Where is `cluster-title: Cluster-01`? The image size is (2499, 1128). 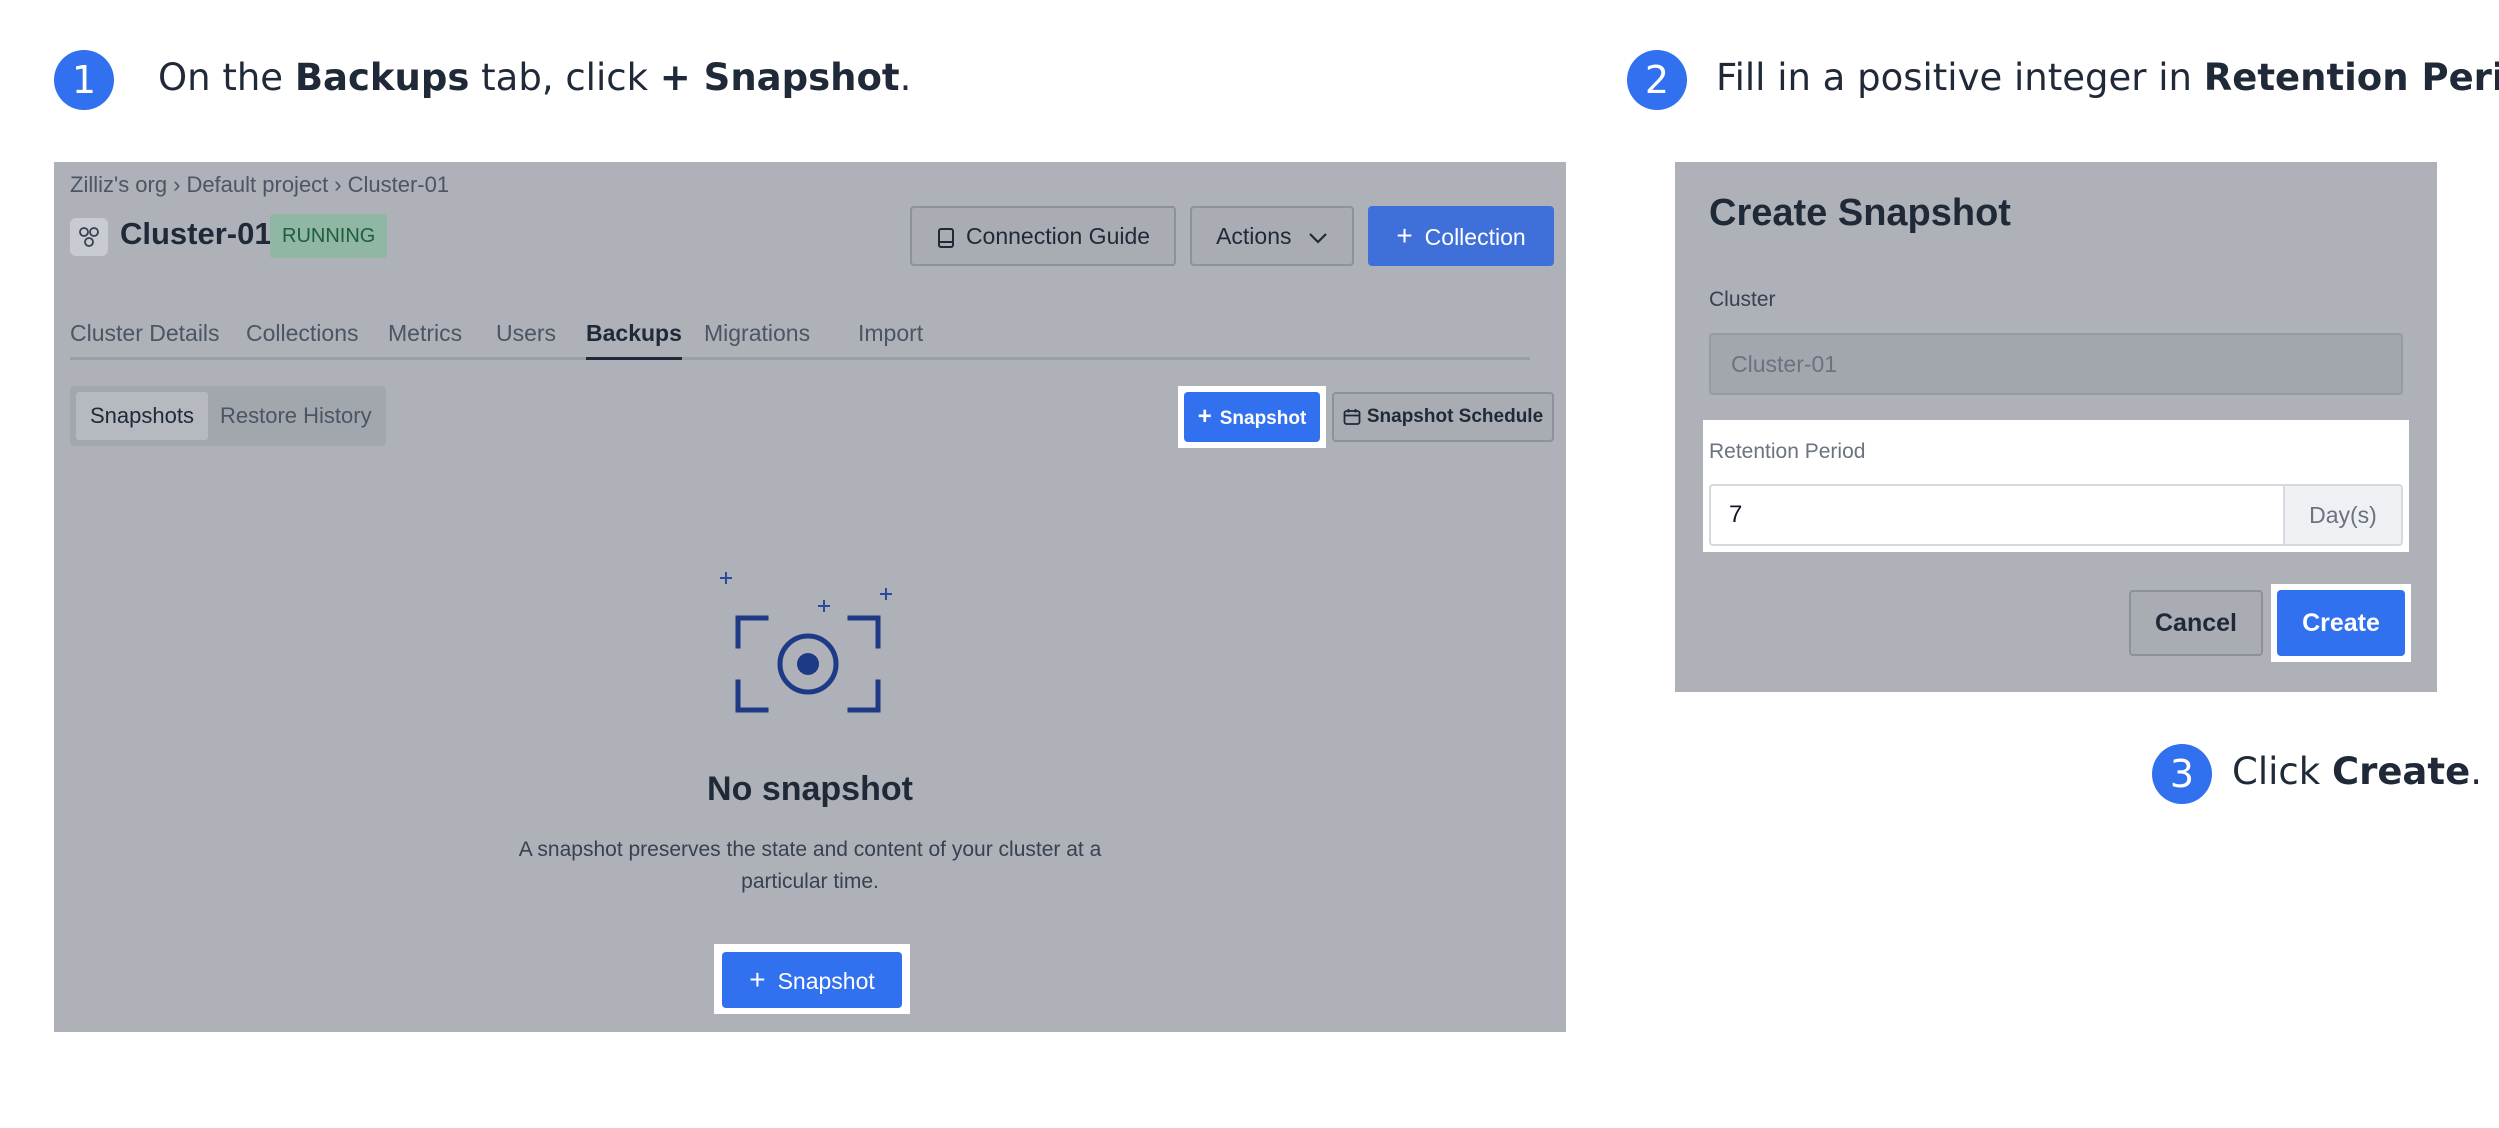 cluster-title: Cluster-01 is located at coordinates (196, 233).